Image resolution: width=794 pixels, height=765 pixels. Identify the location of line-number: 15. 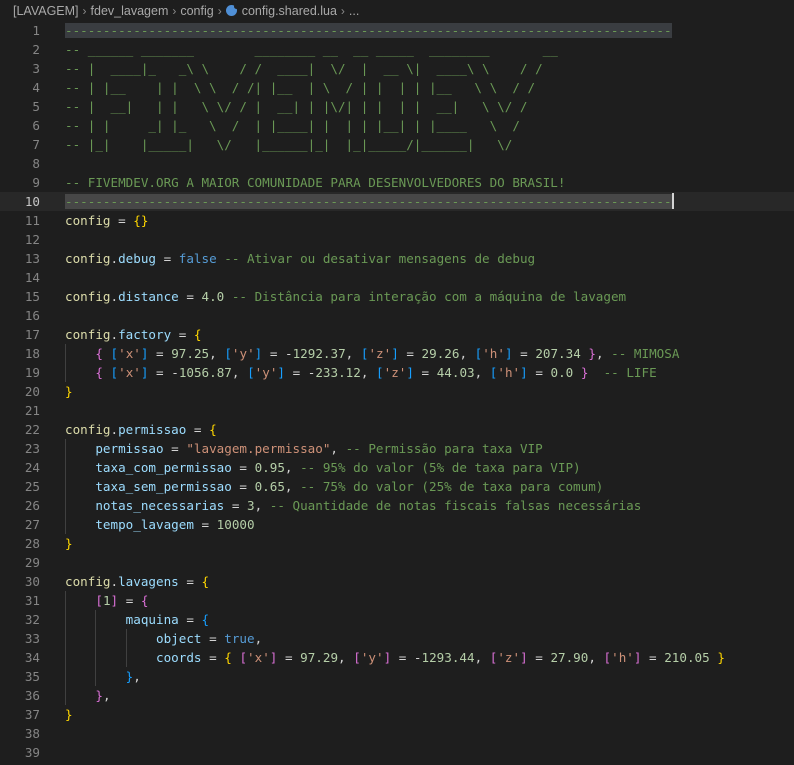
(32, 296).